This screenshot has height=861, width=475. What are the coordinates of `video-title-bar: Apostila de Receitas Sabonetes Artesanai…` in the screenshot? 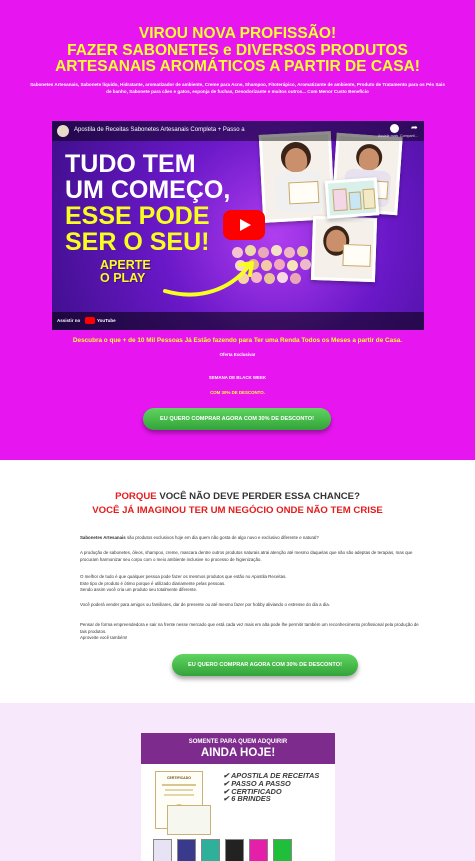 It's located at (238, 131).